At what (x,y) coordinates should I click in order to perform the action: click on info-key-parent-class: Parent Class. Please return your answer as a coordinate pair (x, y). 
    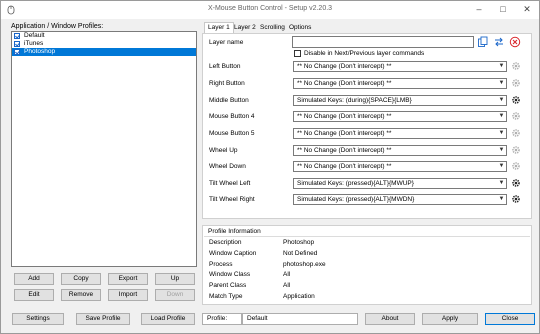
    Looking at the image, I should click on (228, 285).